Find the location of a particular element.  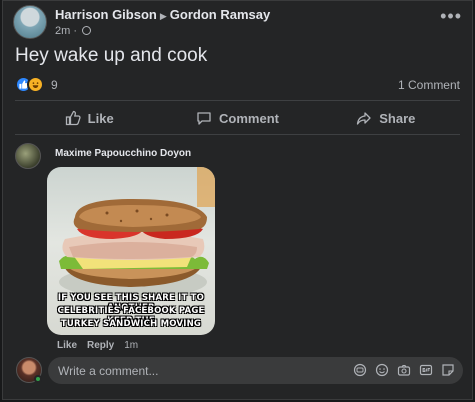

composer-icons is located at coordinates (404, 370).